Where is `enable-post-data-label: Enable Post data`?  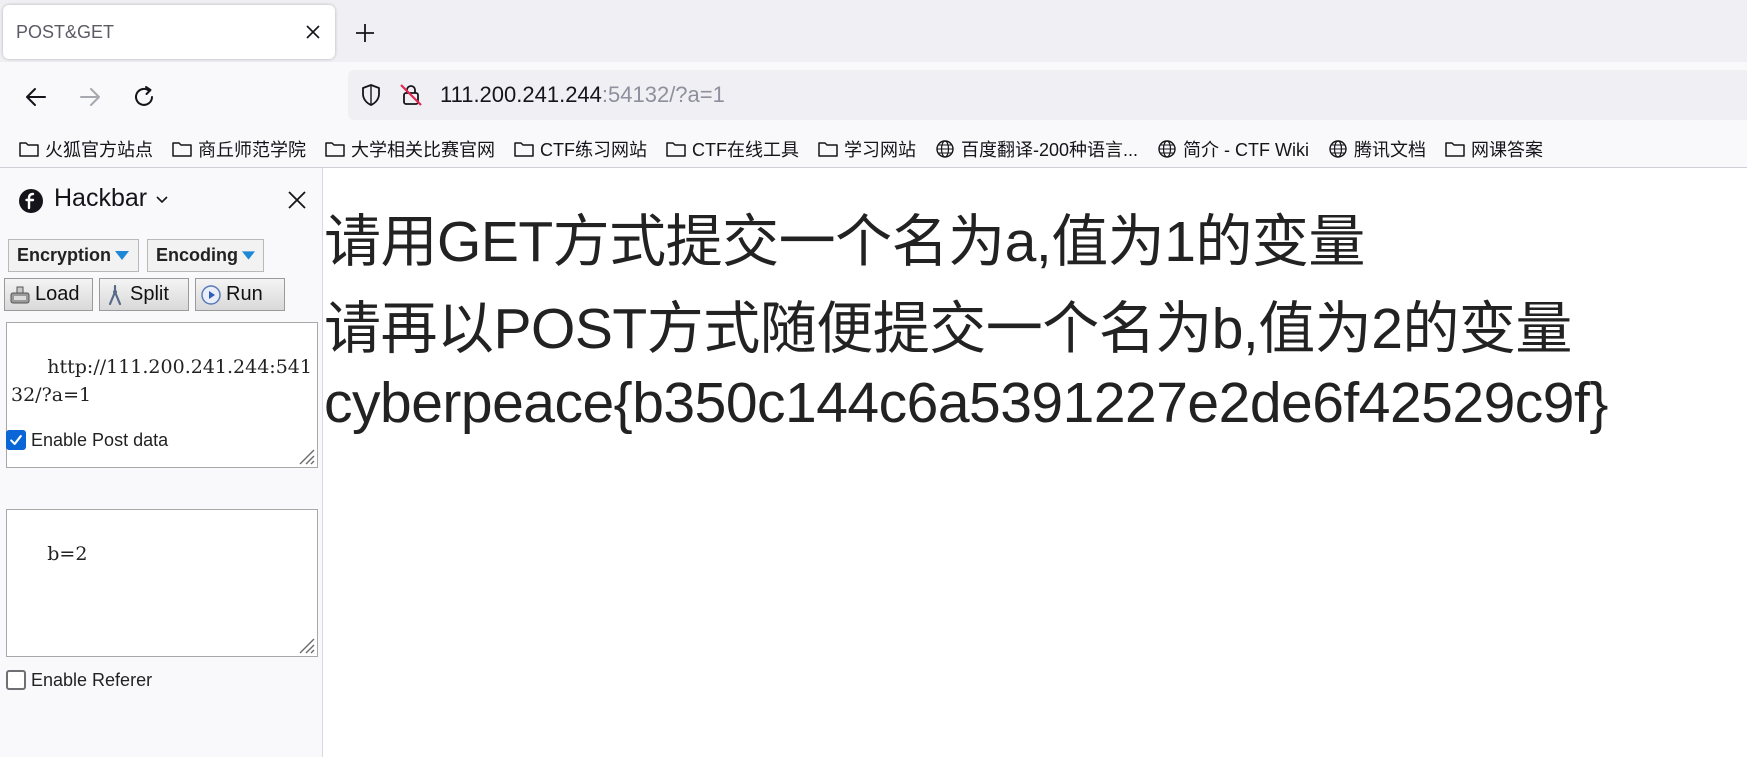
enable-post-data-label: Enable Post data is located at coordinates (100, 439).